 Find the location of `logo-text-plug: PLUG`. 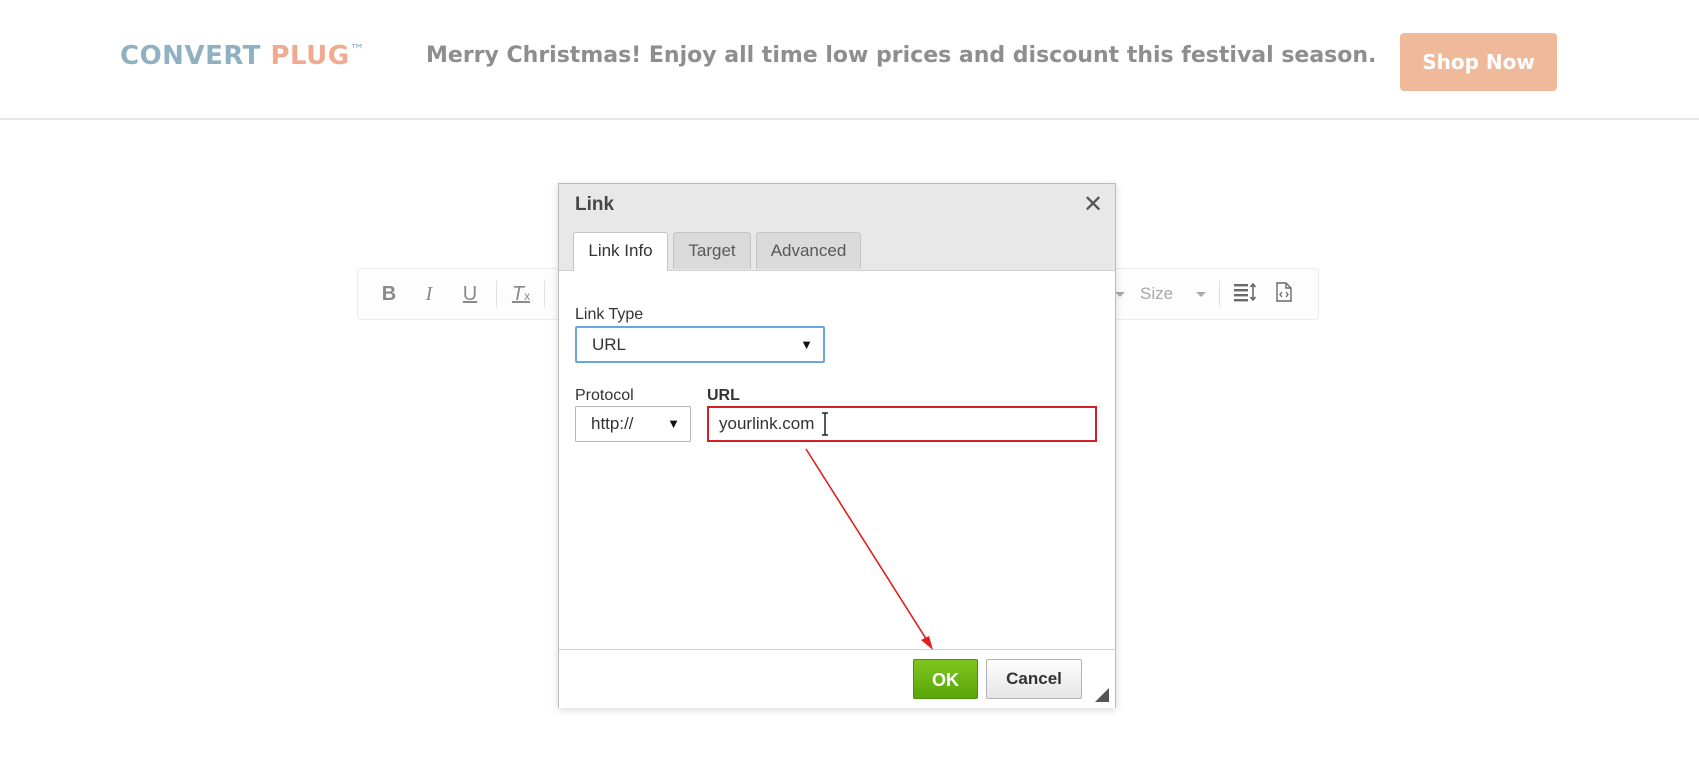

logo-text-plug: PLUG is located at coordinates (310, 56).